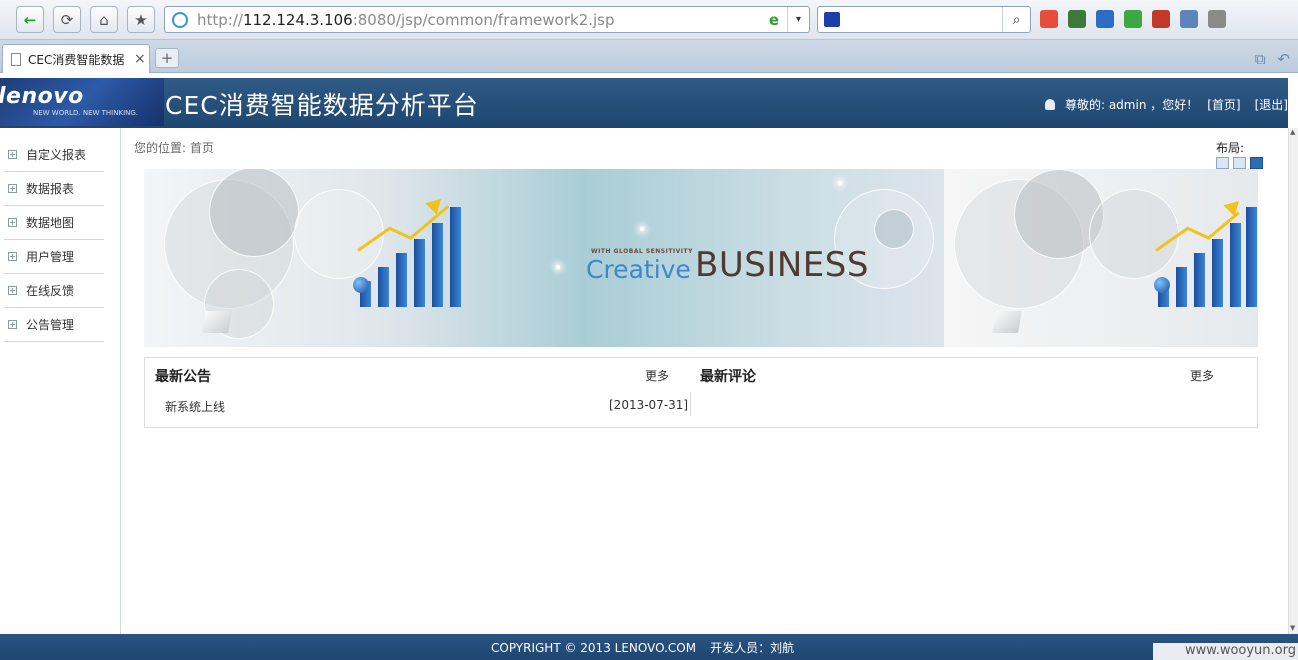 This screenshot has width=1298, height=660. I want to click on developer-text: 开发人员：刘航, so click(752, 648).